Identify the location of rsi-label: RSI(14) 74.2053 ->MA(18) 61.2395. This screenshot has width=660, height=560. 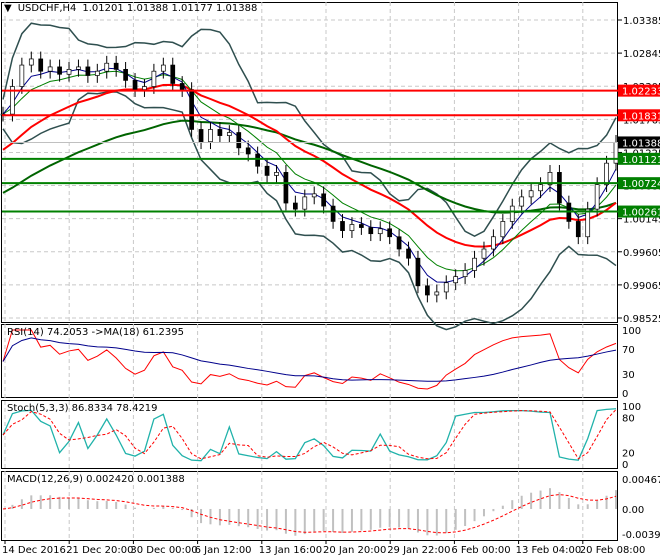
(95, 332).